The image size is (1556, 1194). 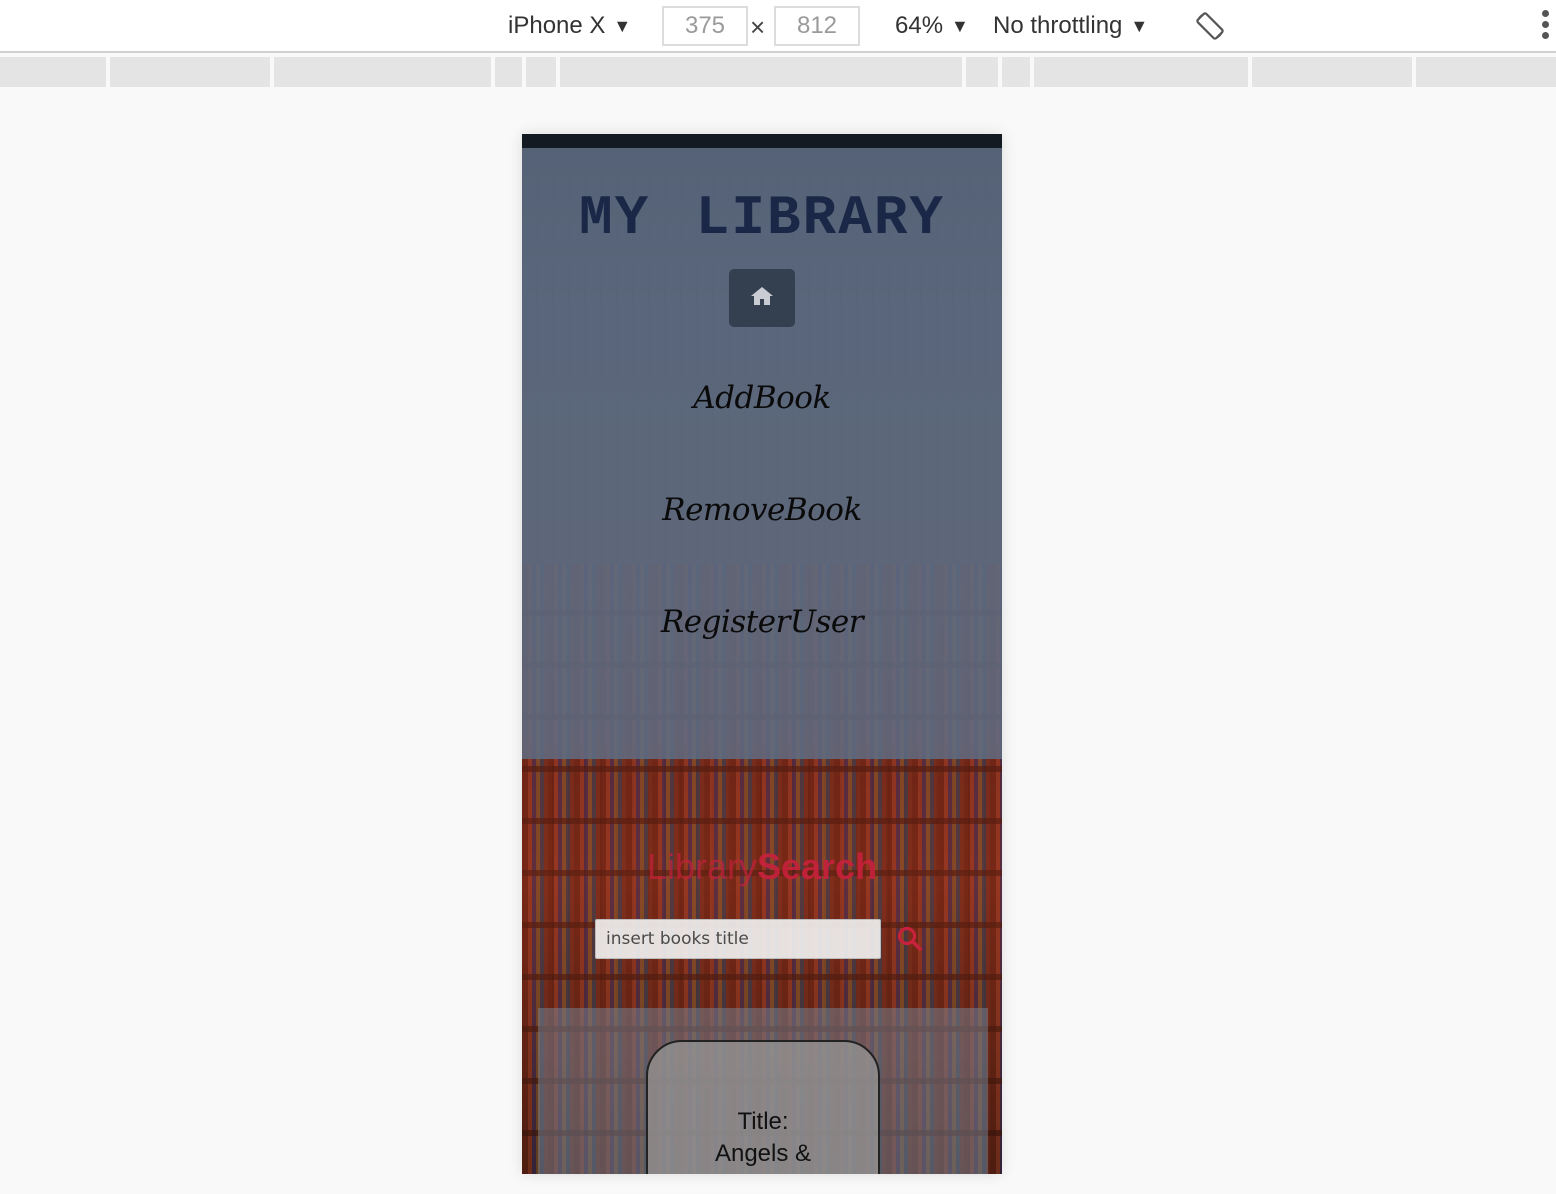 I want to click on search-heading: LibrarySearch, so click(x=762, y=867).